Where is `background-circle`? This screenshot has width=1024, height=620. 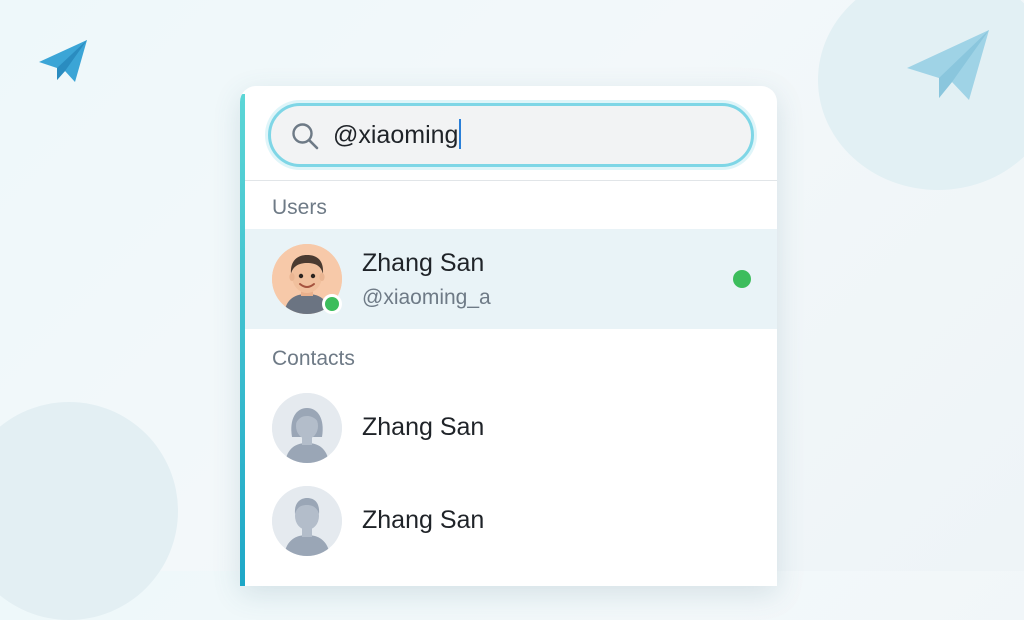 background-circle is located at coordinates (89, 511).